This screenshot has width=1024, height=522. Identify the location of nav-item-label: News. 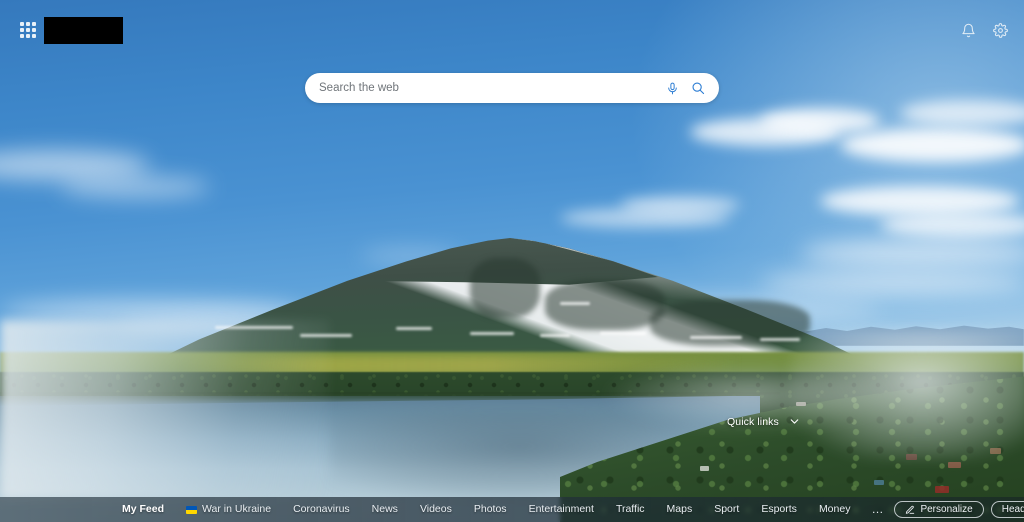
(384, 509).